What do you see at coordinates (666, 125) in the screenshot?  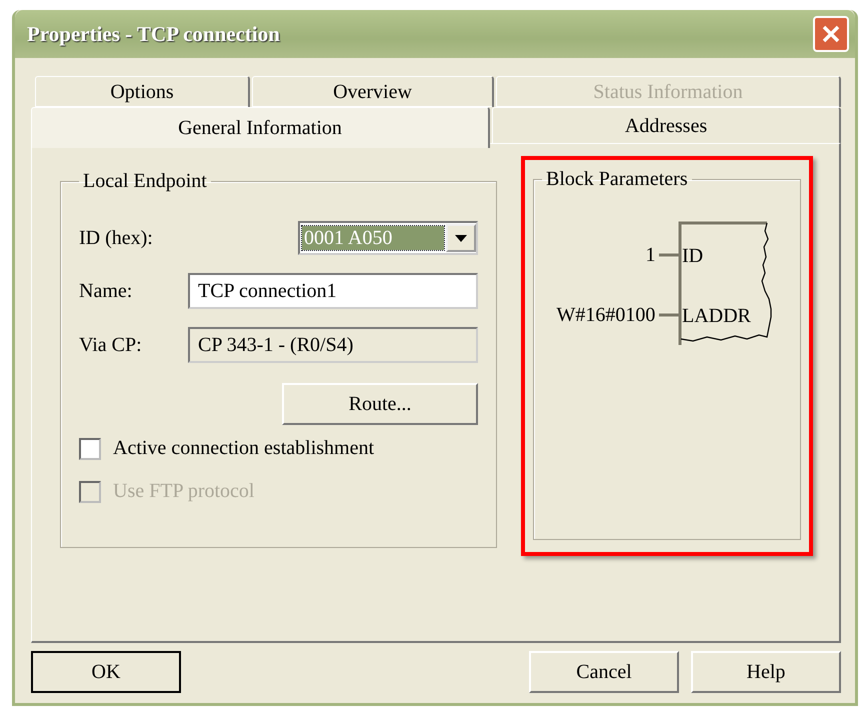 I see `tab: Addresses` at bounding box center [666, 125].